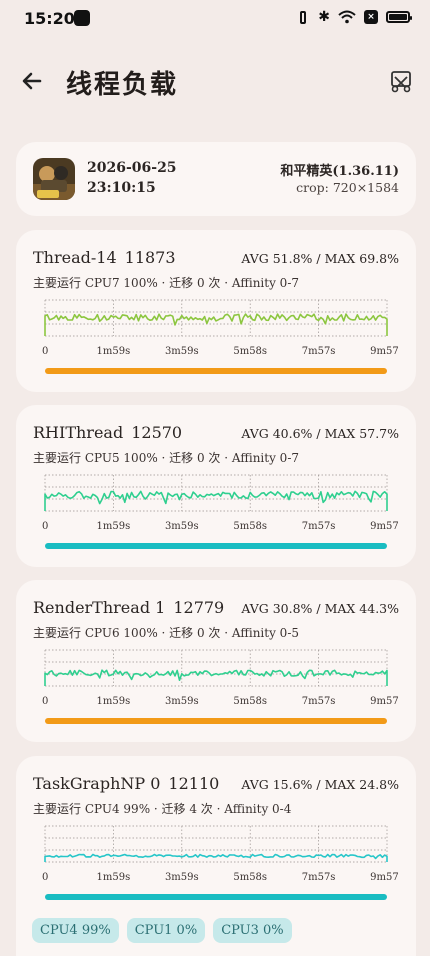 This screenshot has width=430, height=956. I want to click on thread-name: RenderThread 1, so click(99, 607).